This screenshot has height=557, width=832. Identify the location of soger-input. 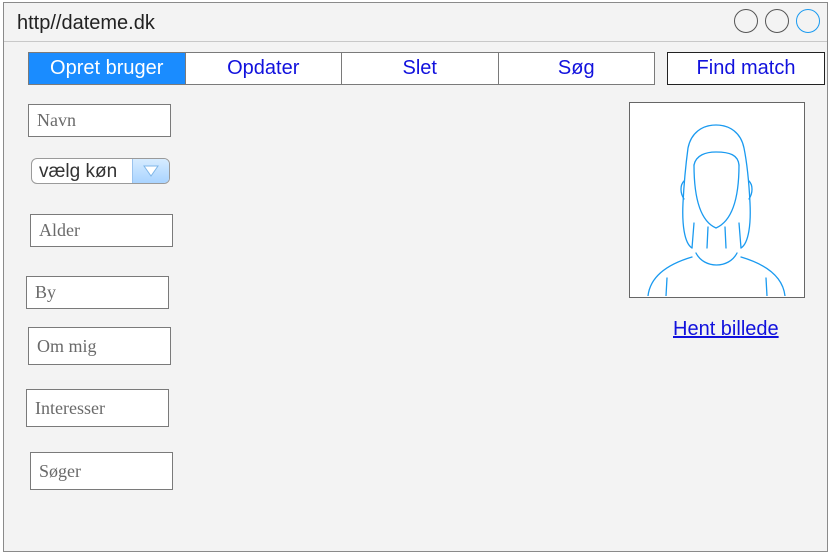
(101, 471).